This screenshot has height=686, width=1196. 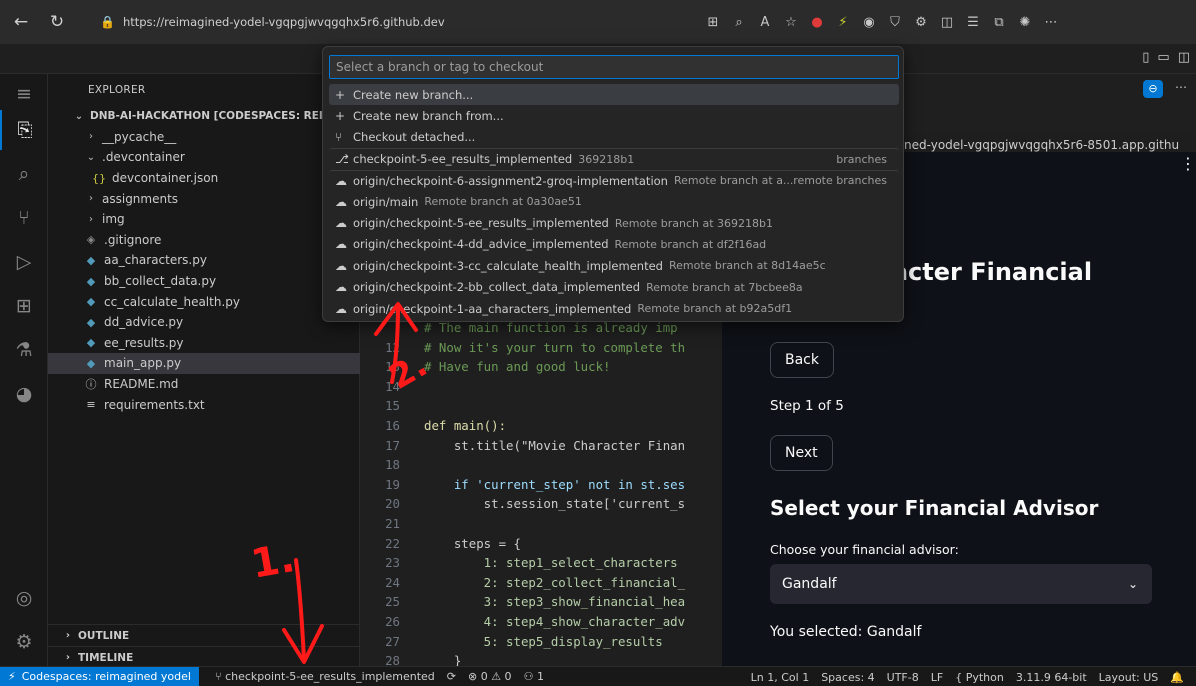 I want to click on explorer-item-label: cc_calculate_health.py, so click(x=172, y=301).